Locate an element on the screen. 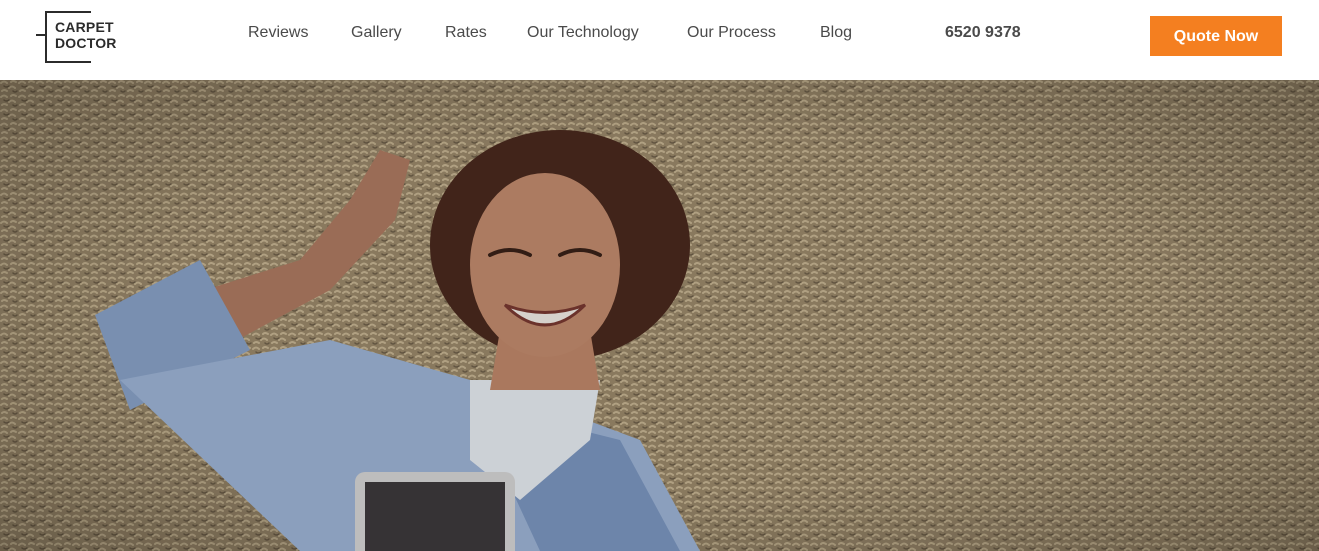  logo-text: CARPET DOCTOR is located at coordinates (86, 35).